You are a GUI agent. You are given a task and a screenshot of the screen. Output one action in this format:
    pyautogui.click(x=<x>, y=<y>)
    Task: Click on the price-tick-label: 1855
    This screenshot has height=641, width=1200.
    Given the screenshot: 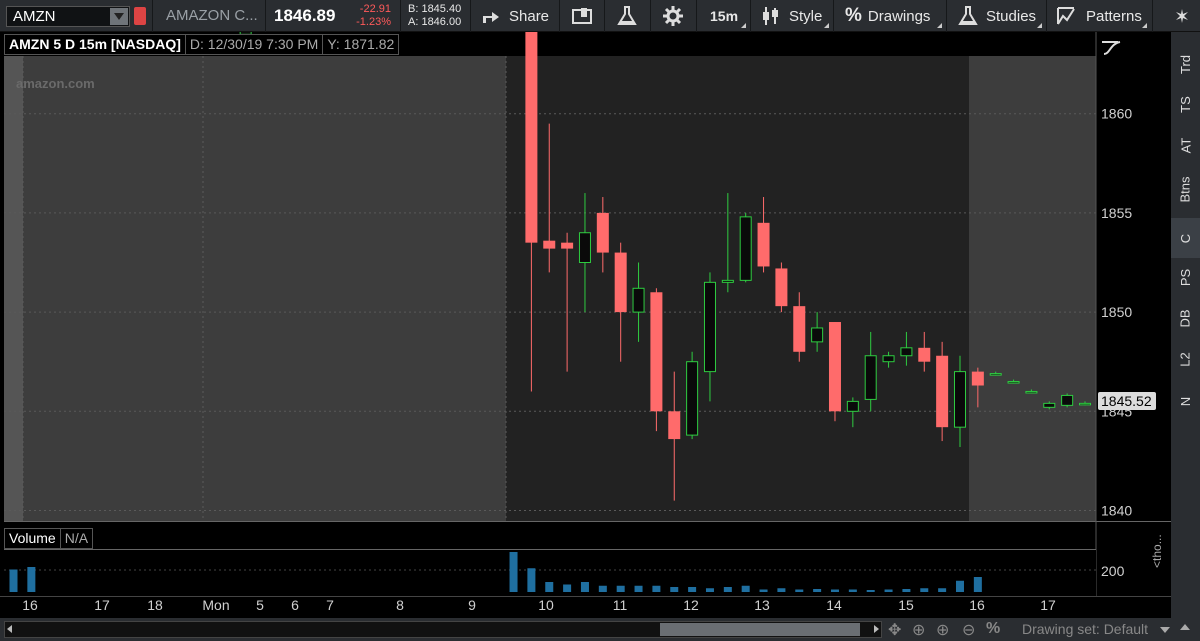 What is the action you would take?
    pyautogui.click(x=1116, y=213)
    